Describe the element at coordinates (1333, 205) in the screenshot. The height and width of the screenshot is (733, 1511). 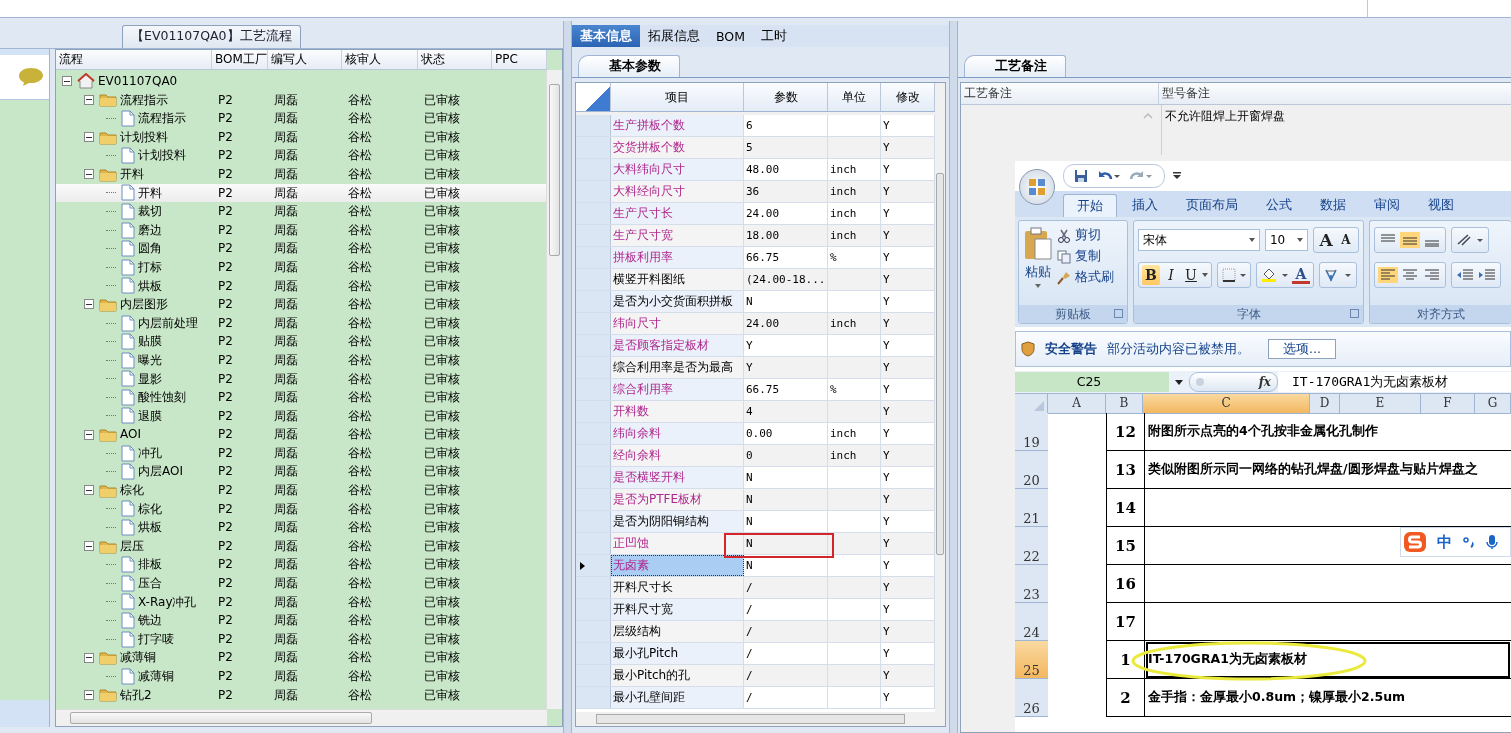
I see `ribbon-tab: 数据` at that location.